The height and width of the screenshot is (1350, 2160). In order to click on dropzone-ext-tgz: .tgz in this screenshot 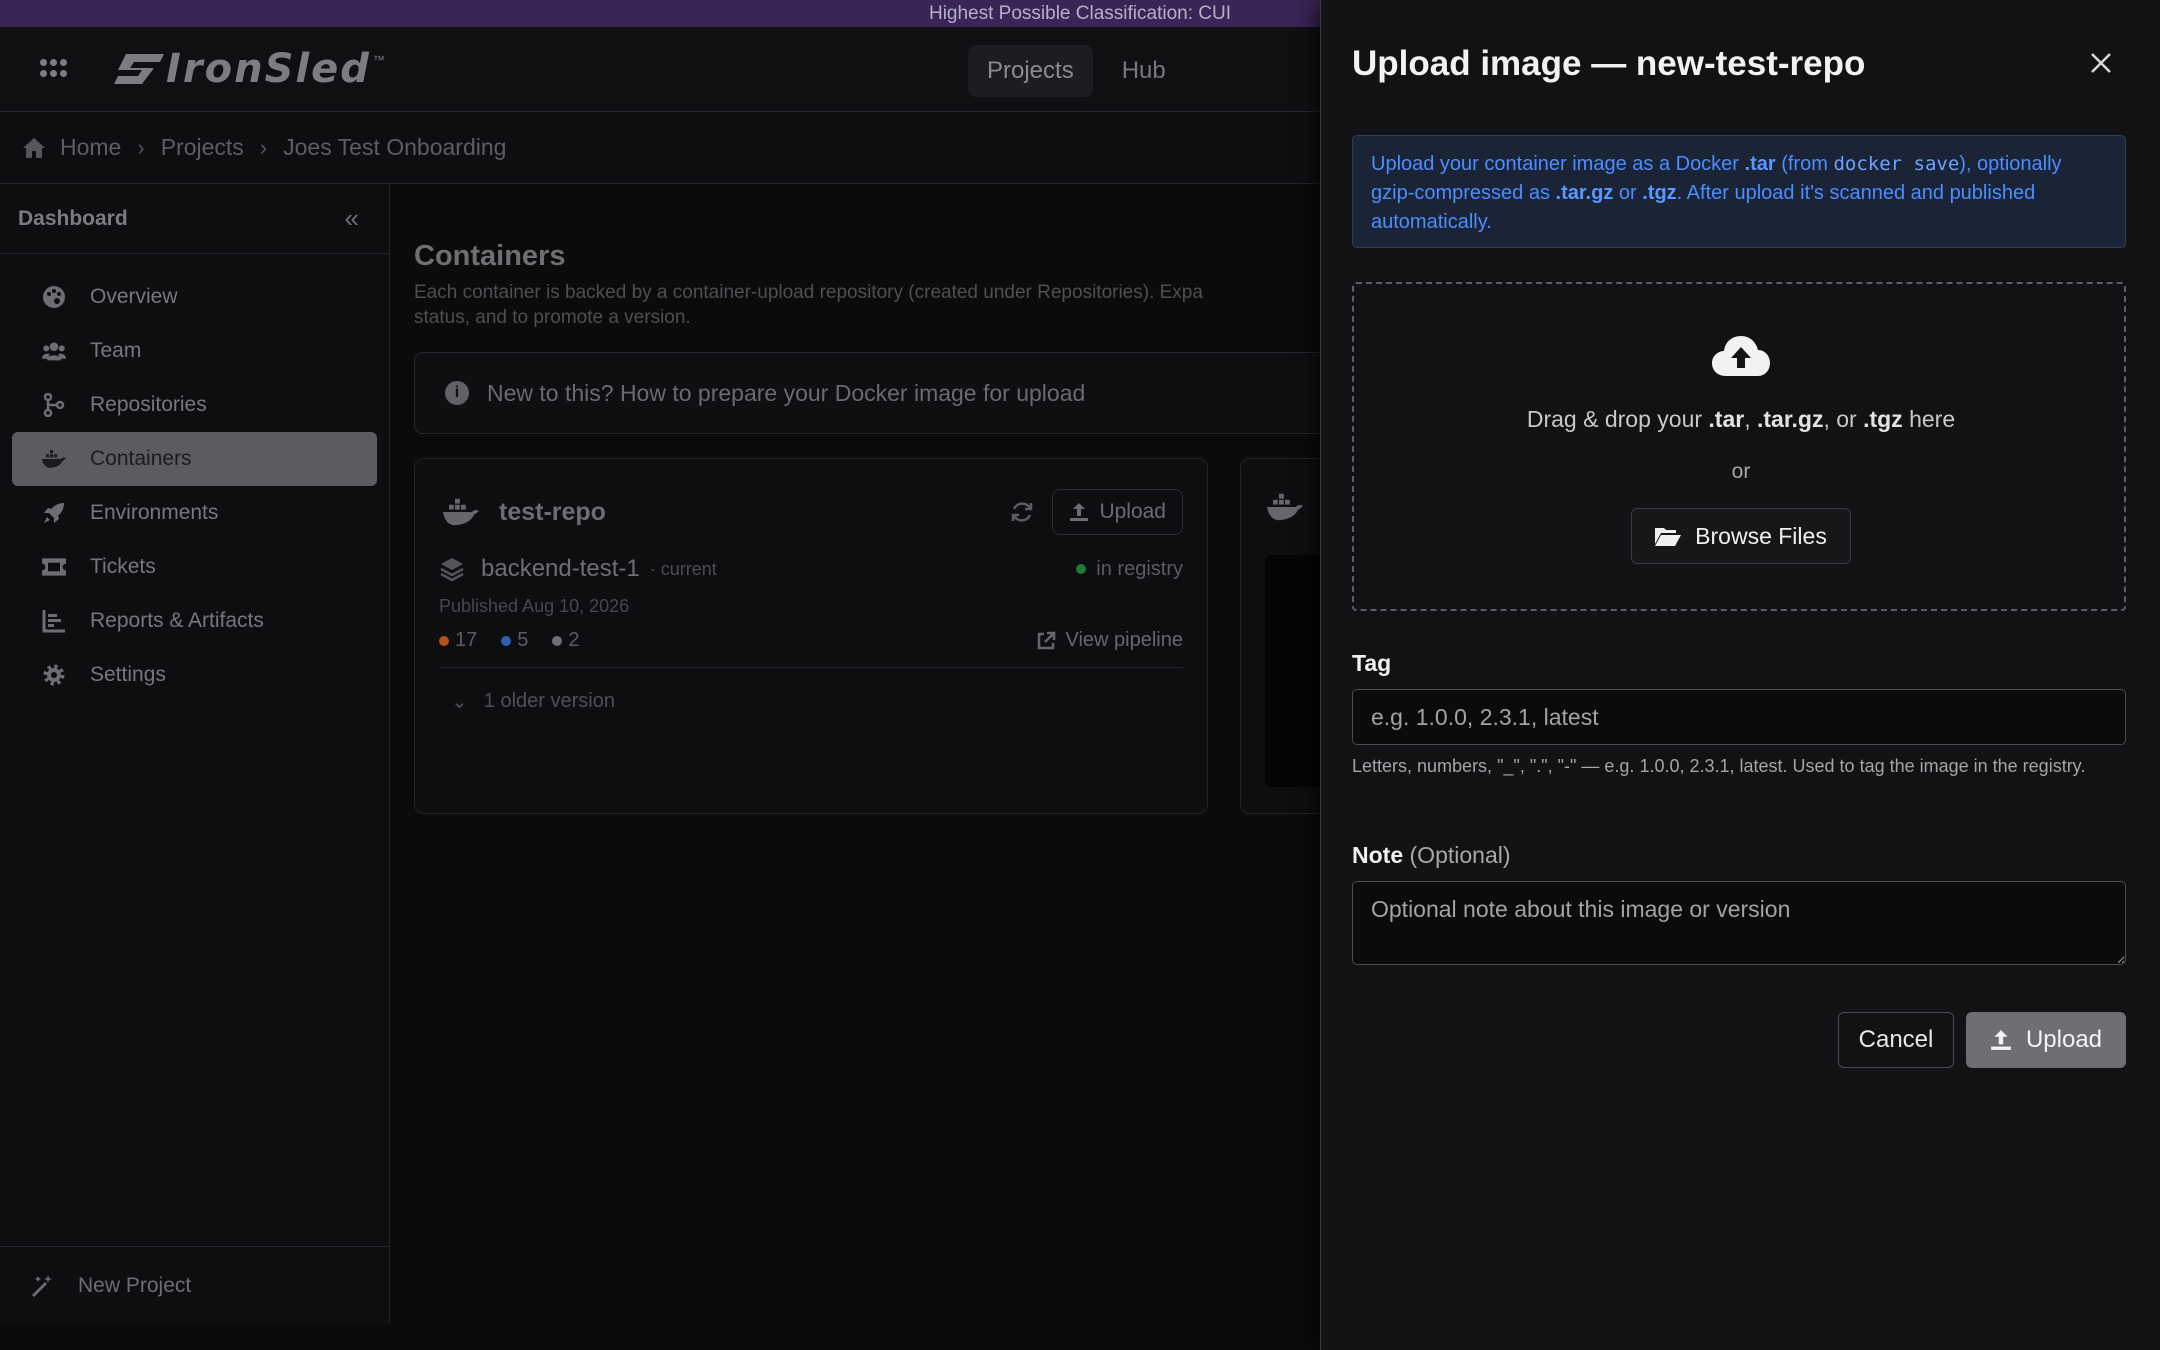, I will do `click(1883, 419)`.